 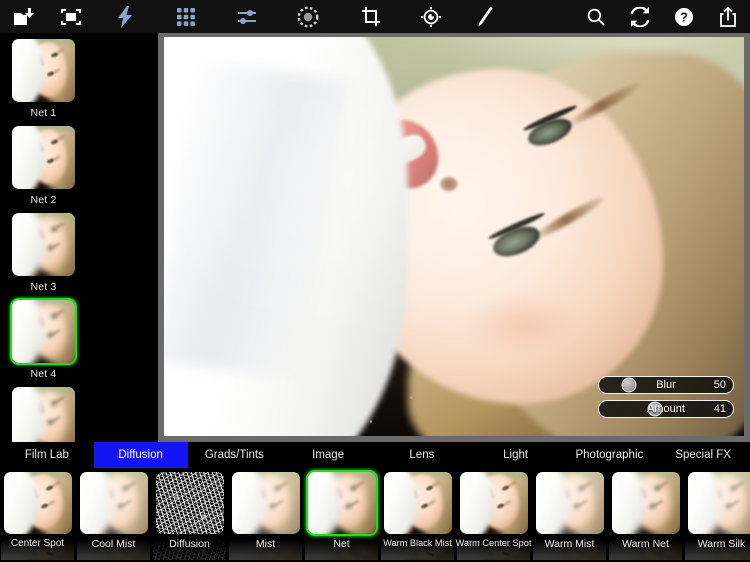 I want to click on adjustment-sliders: Blur 50 Amount 41, so click(x=666, y=400).